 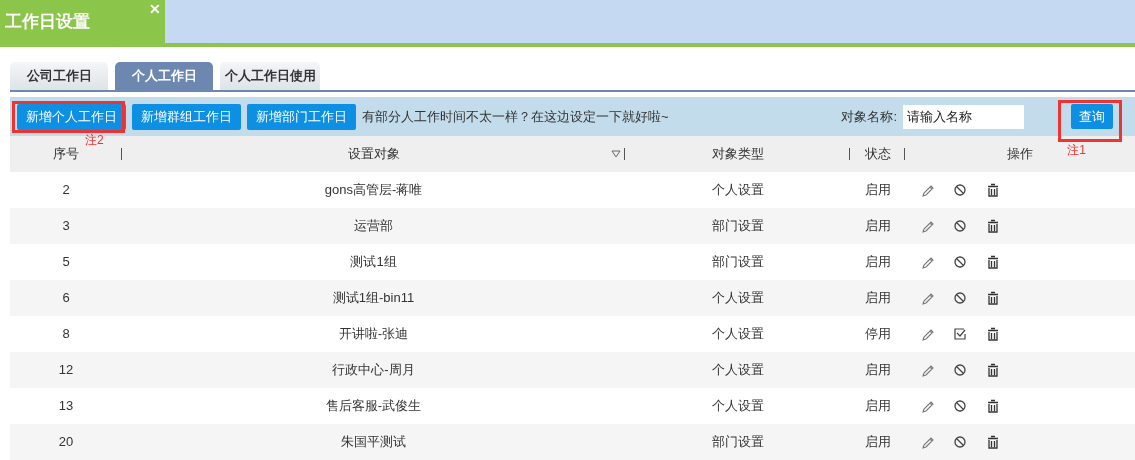 What do you see at coordinates (164, 76) in the screenshot?
I see `tab: 个人工作日` at bounding box center [164, 76].